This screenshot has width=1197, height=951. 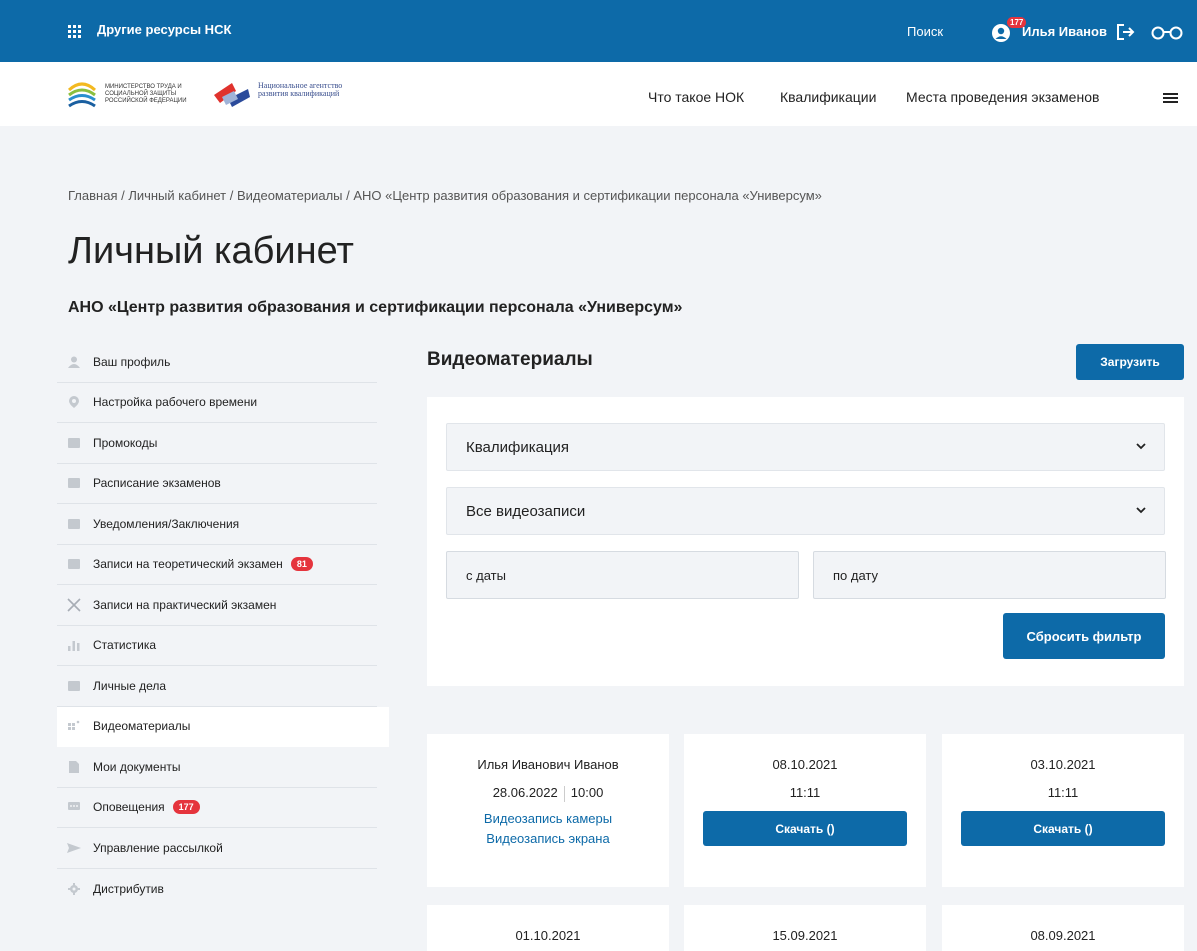 I want to click on records-select-value: Все видеозаписи, so click(x=526, y=511).